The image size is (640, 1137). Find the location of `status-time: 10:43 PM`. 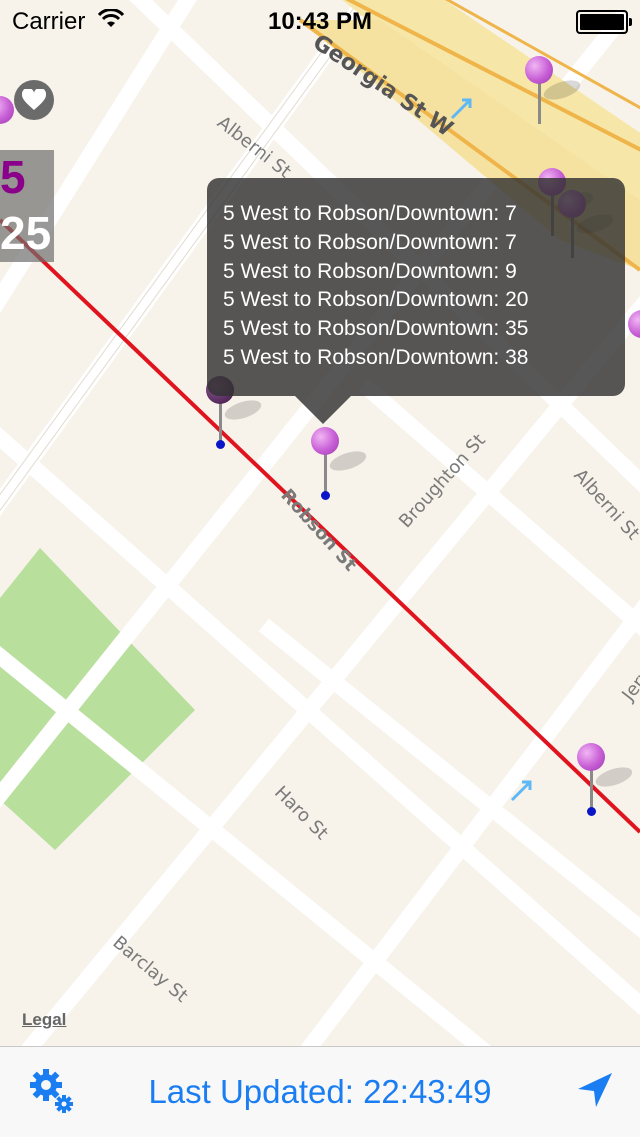

status-time: 10:43 PM is located at coordinates (320, 21).